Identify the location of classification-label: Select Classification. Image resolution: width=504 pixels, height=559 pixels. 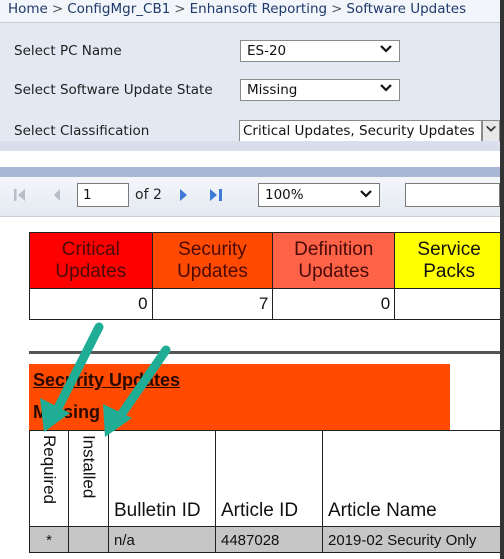
(82, 131).